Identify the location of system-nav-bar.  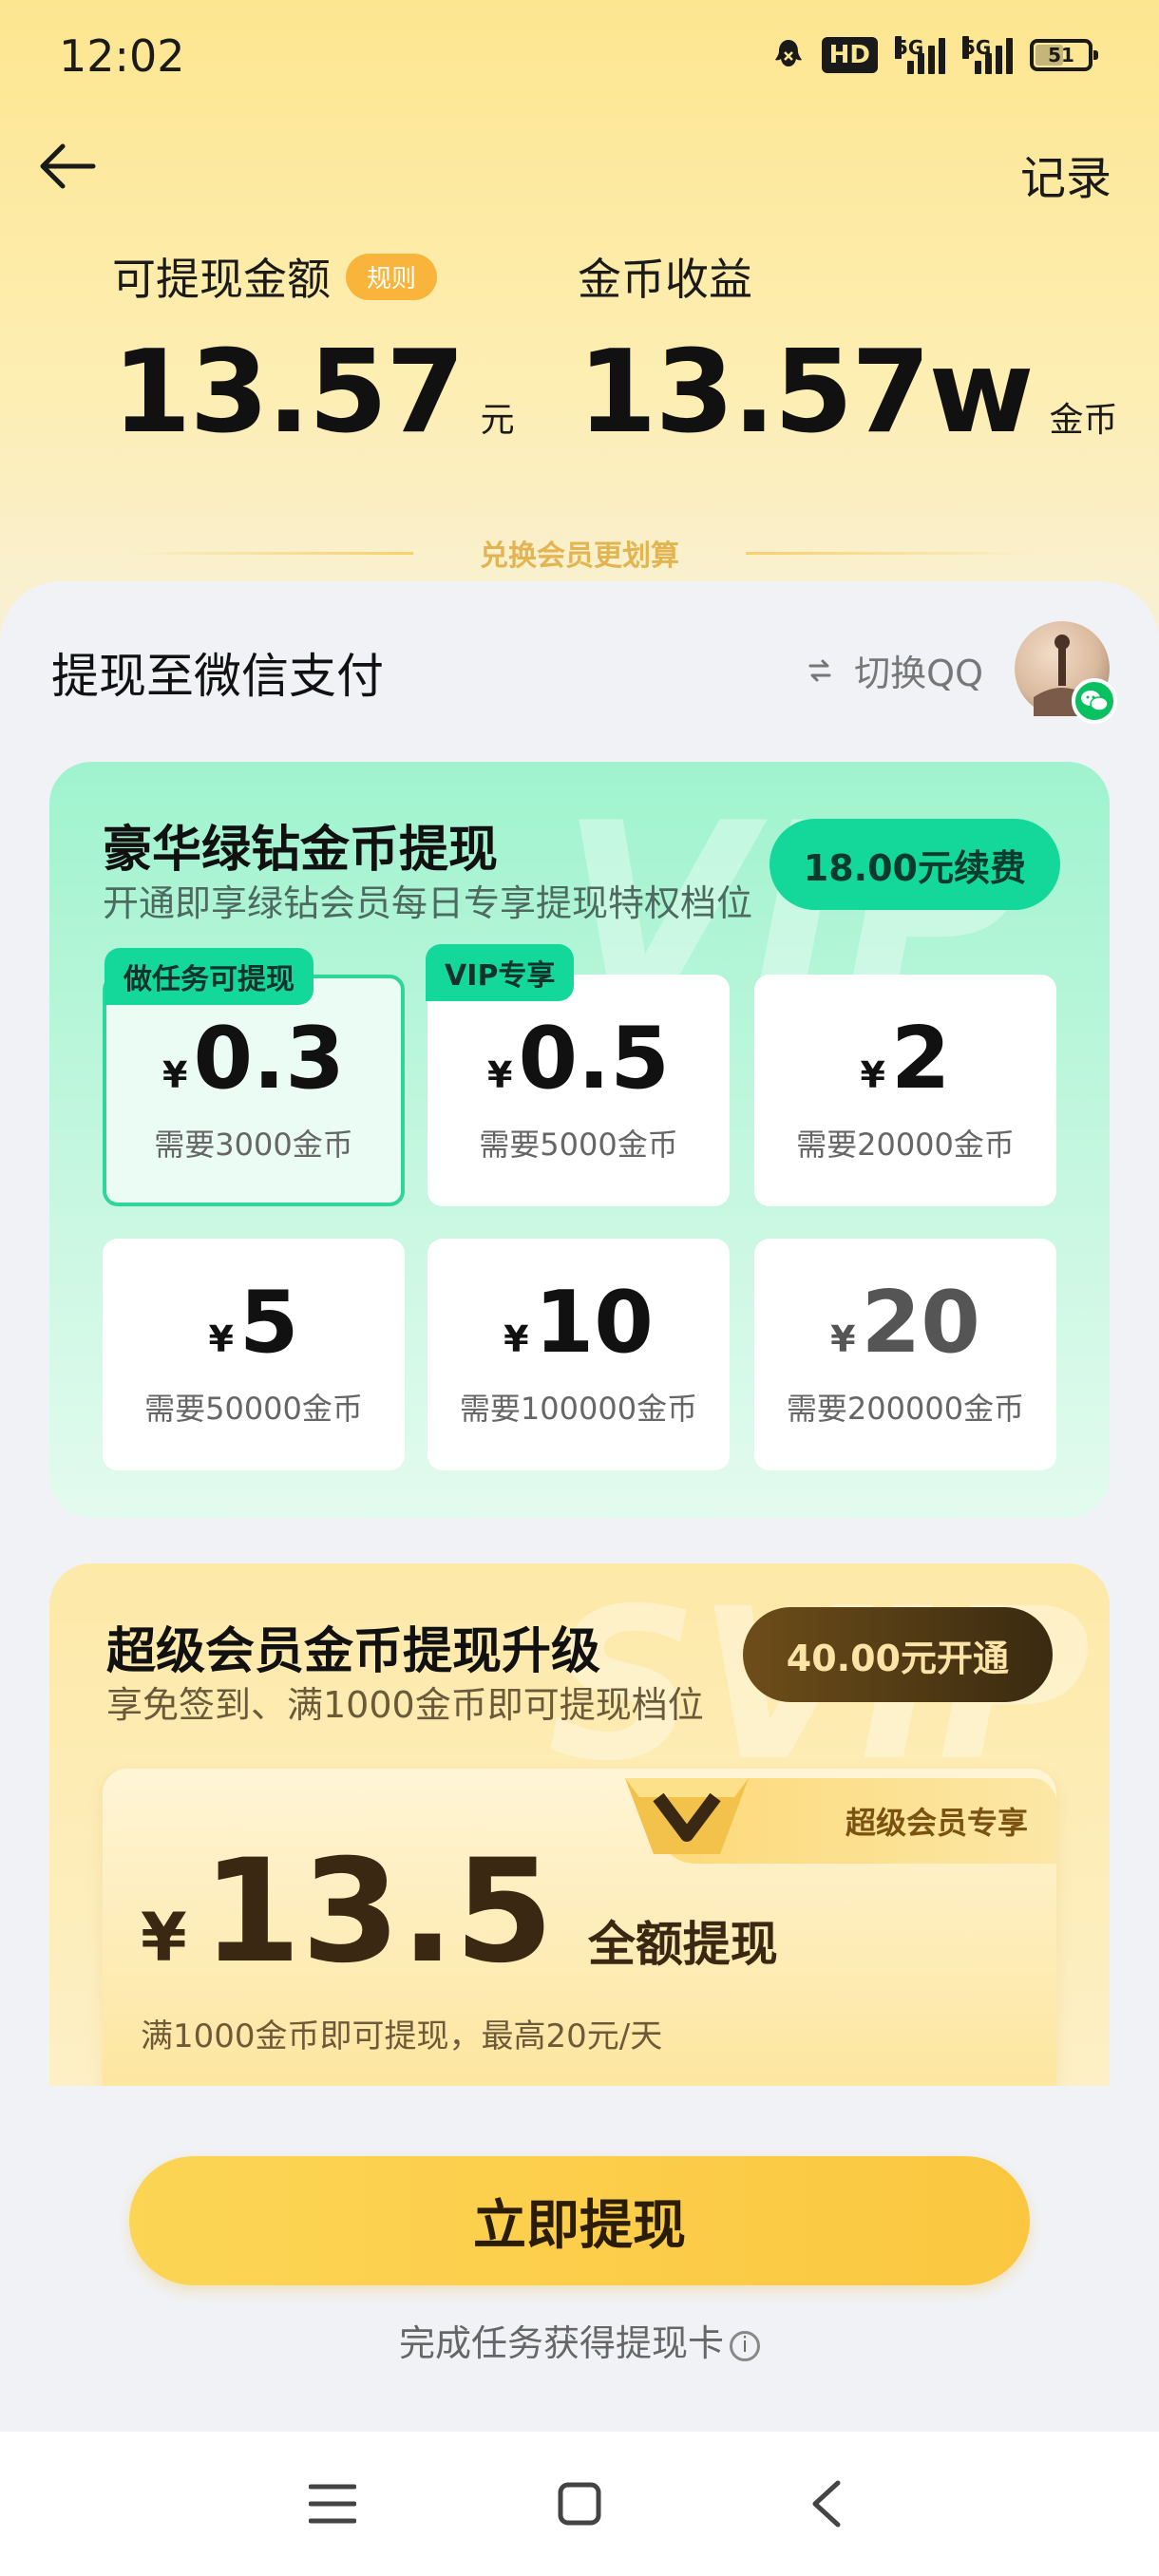
(579, 2504).